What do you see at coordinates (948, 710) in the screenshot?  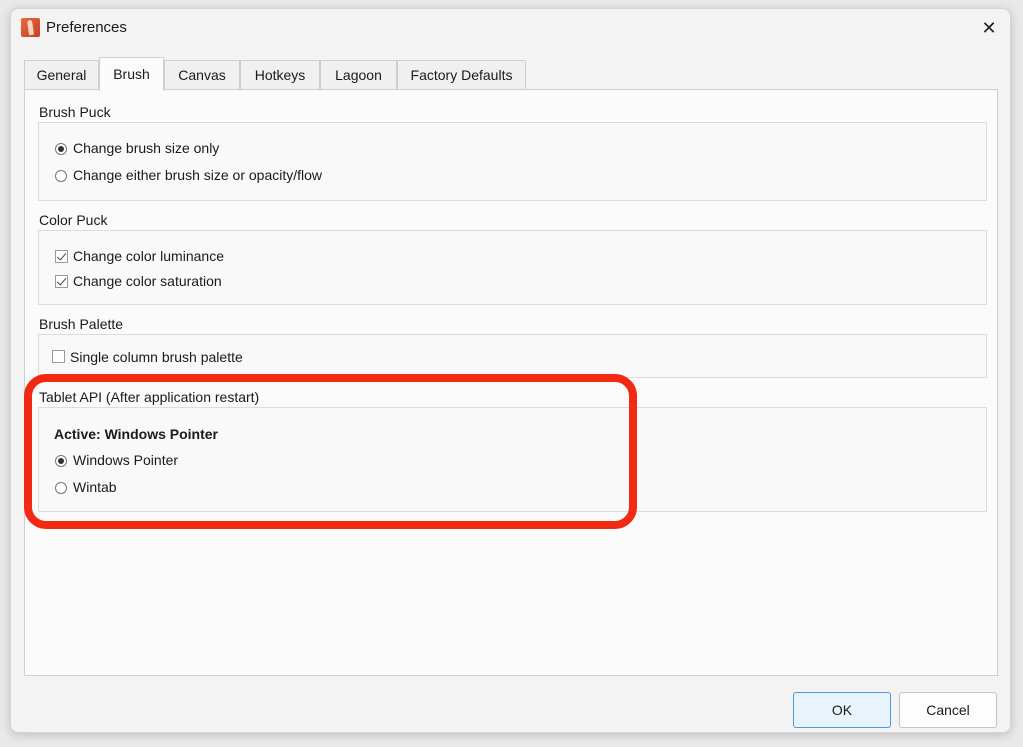 I see `cancel-button: Cancel` at bounding box center [948, 710].